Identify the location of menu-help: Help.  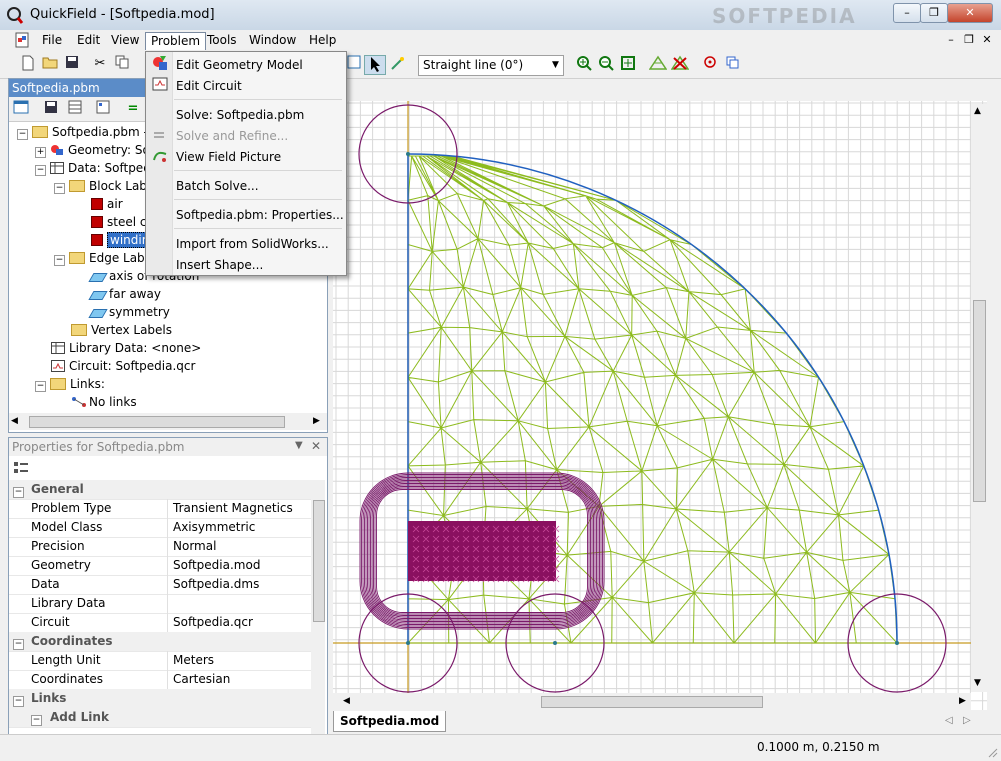
(322, 40).